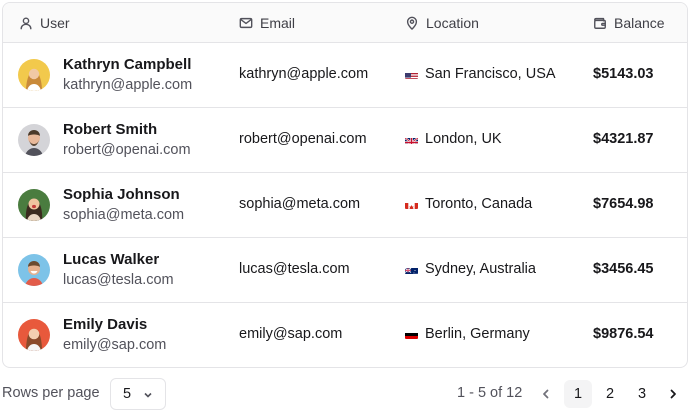  Describe the element at coordinates (623, 204) in the screenshot. I see `balance-cell: $7654.98` at that location.